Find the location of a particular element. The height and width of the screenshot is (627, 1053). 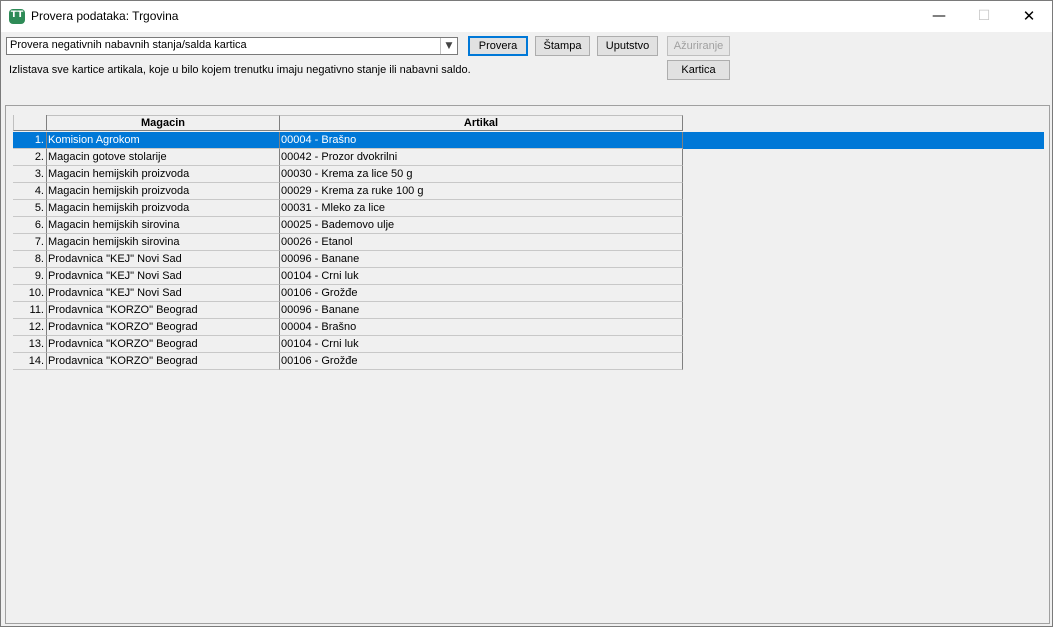

row-number: 10. is located at coordinates (30, 293).